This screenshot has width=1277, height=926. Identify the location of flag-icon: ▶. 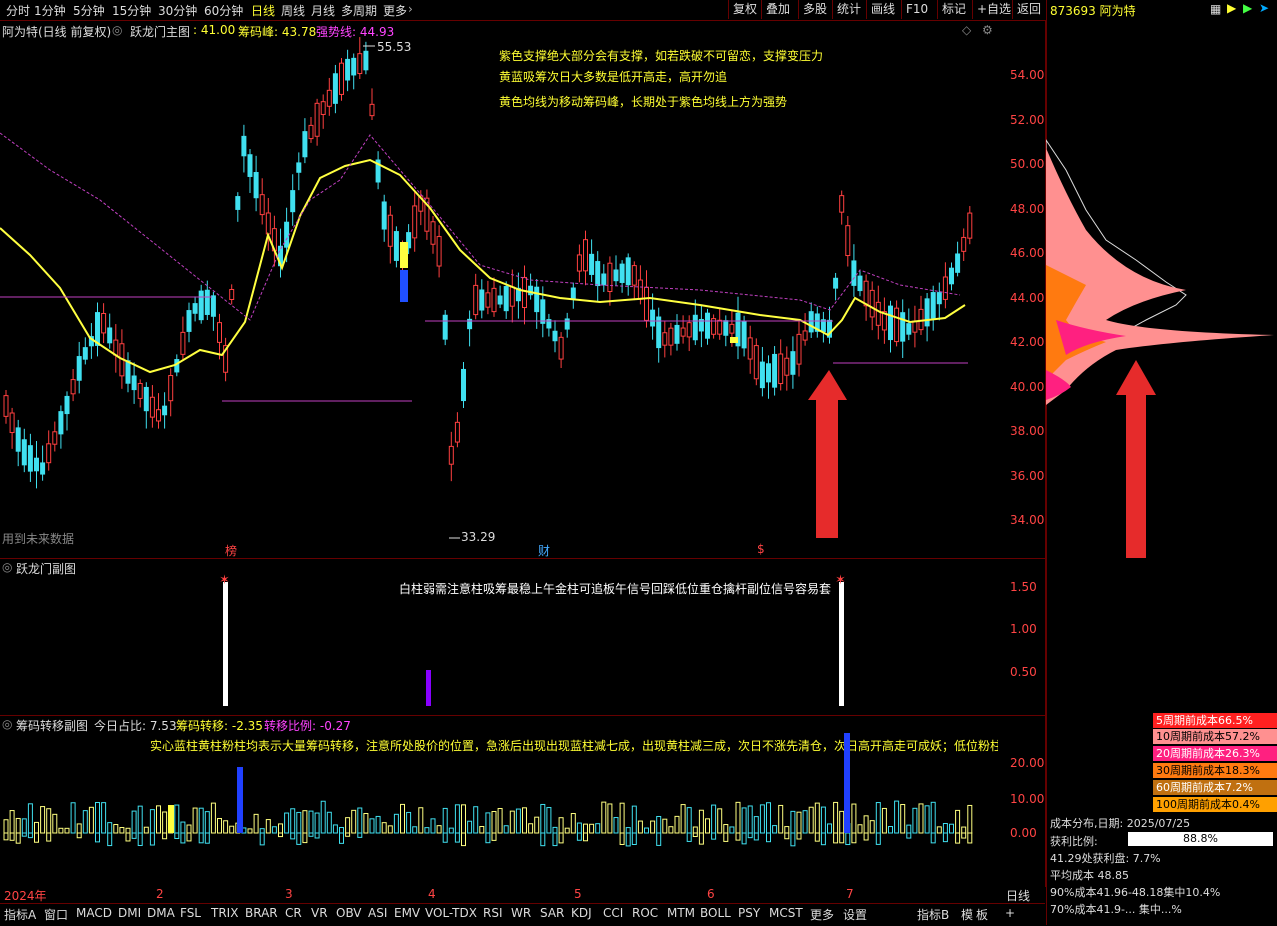
(1231, 8).